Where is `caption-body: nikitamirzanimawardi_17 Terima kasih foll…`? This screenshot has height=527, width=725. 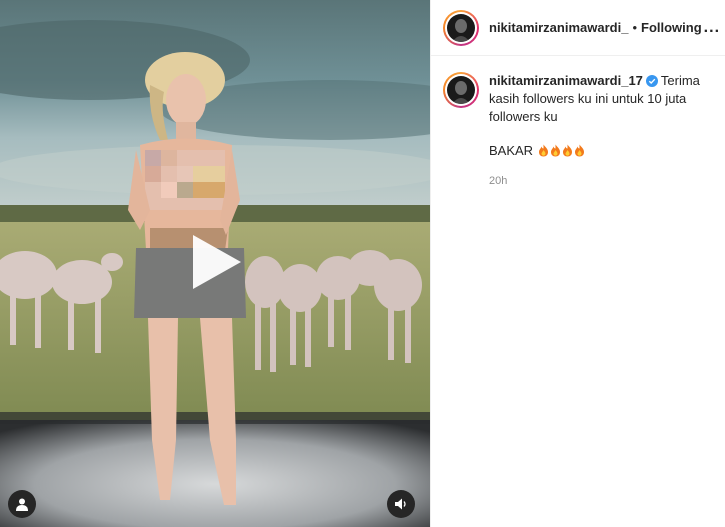 caption-body: nikitamirzanimawardi_17 Terima kasih foll… is located at coordinates (602, 131).